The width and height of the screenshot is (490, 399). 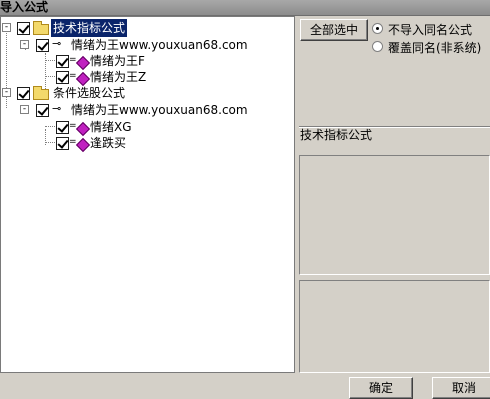 What do you see at coordinates (23, 93) in the screenshot?
I see `group2-checkbox` at bounding box center [23, 93].